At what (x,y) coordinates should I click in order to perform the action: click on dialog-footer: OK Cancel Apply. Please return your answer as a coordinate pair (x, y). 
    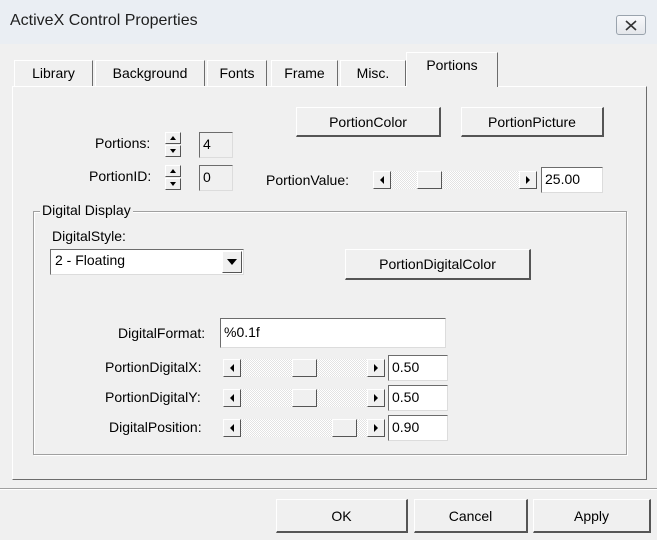
    Looking at the image, I should click on (328, 515).